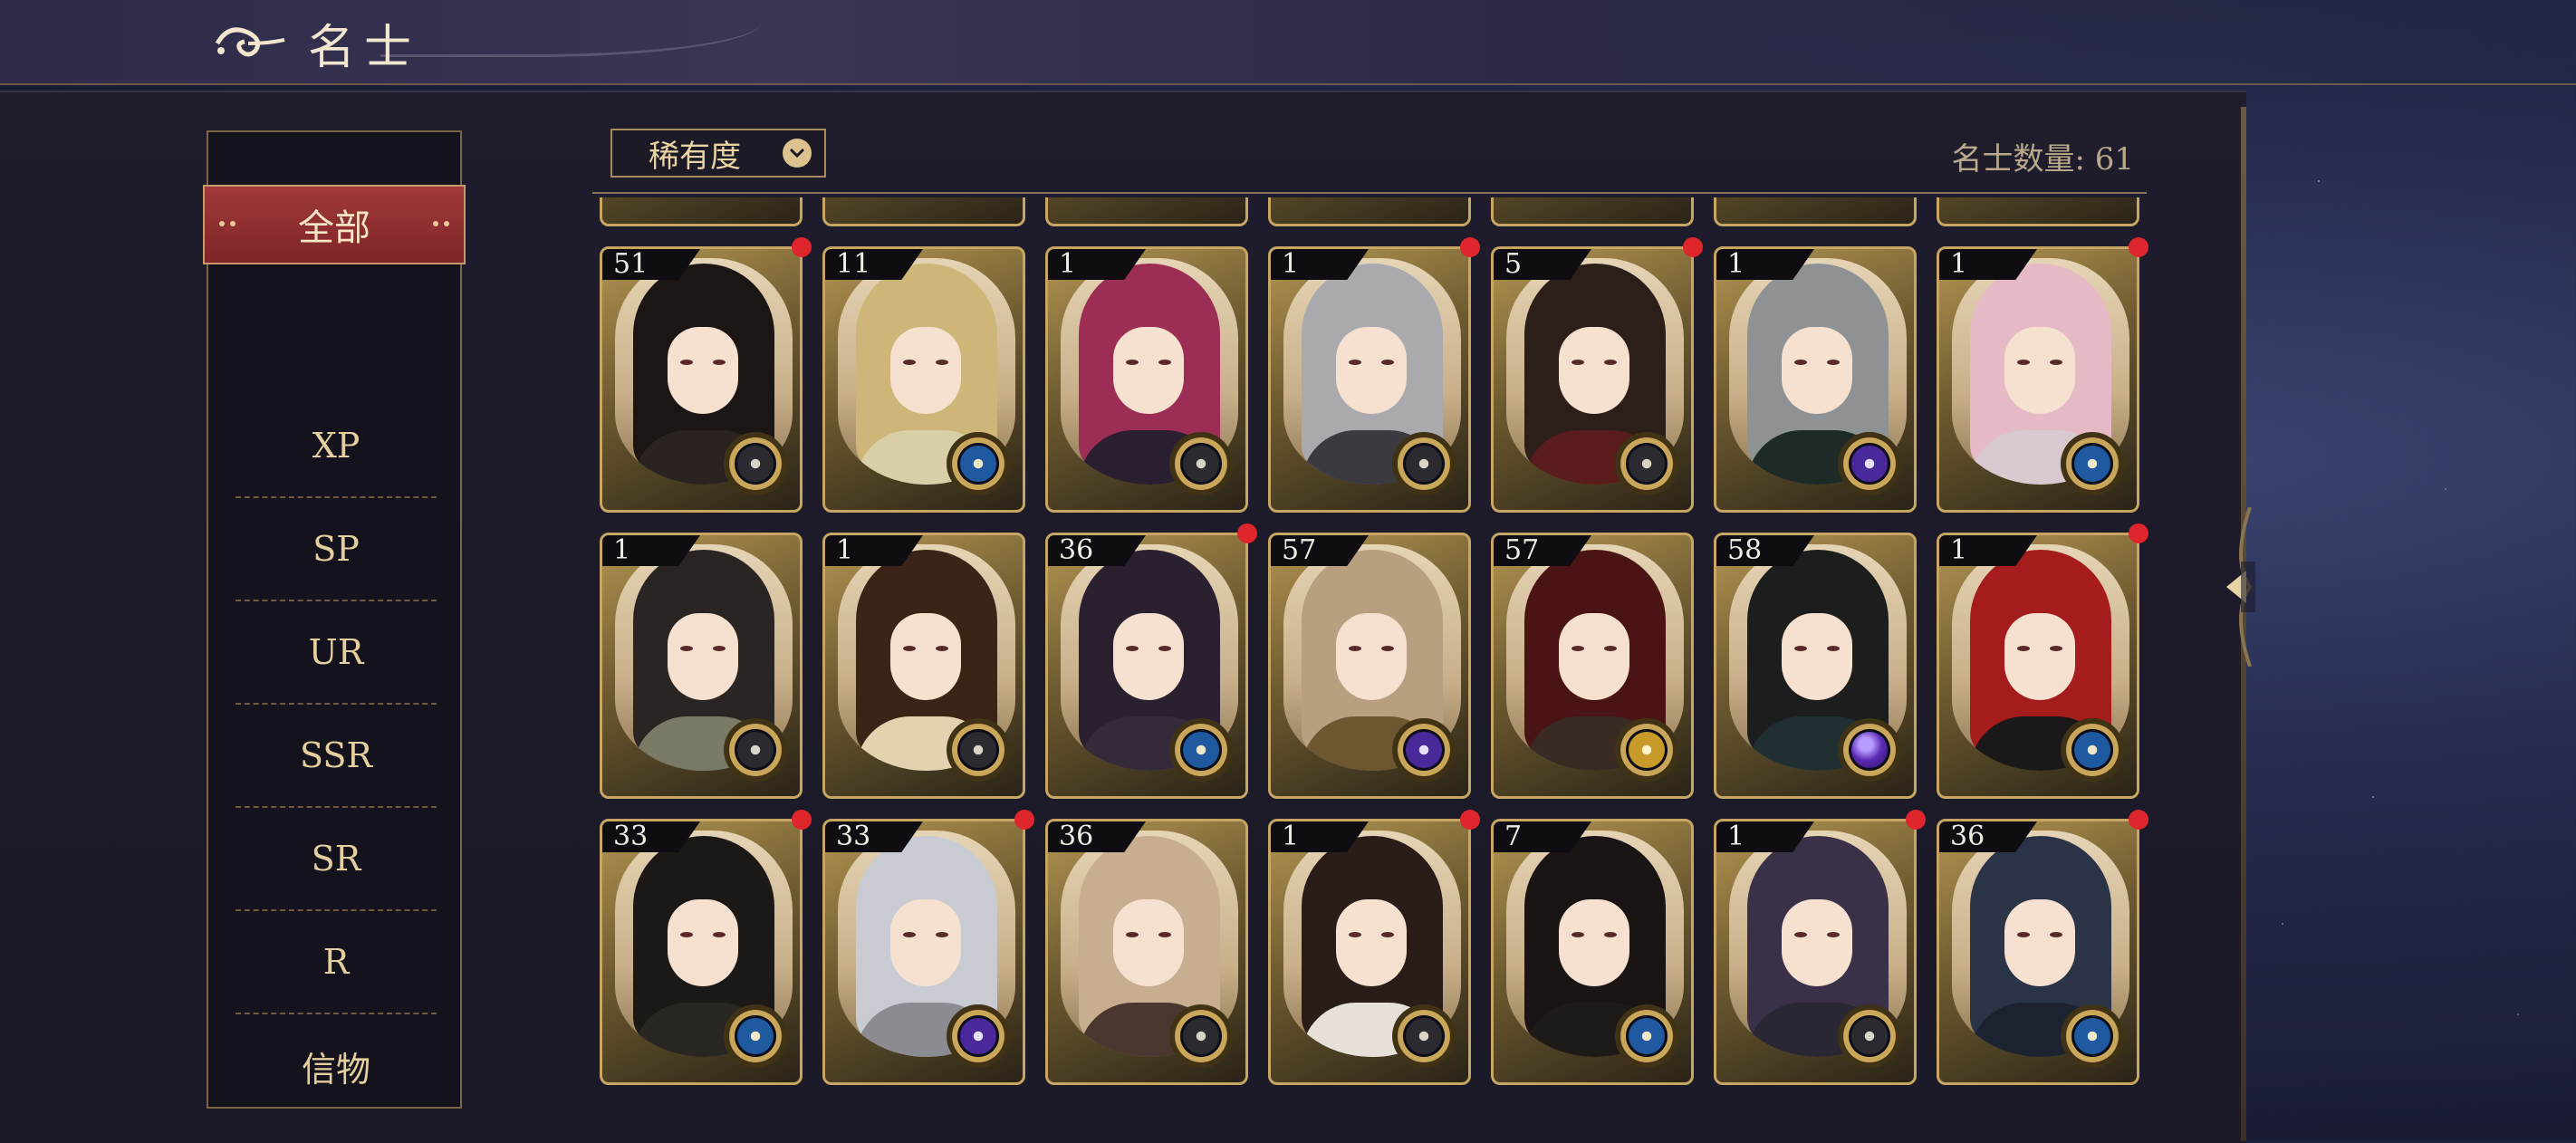  What do you see at coordinates (923, 380) in the screenshot?
I see `character-card: 11` at bounding box center [923, 380].